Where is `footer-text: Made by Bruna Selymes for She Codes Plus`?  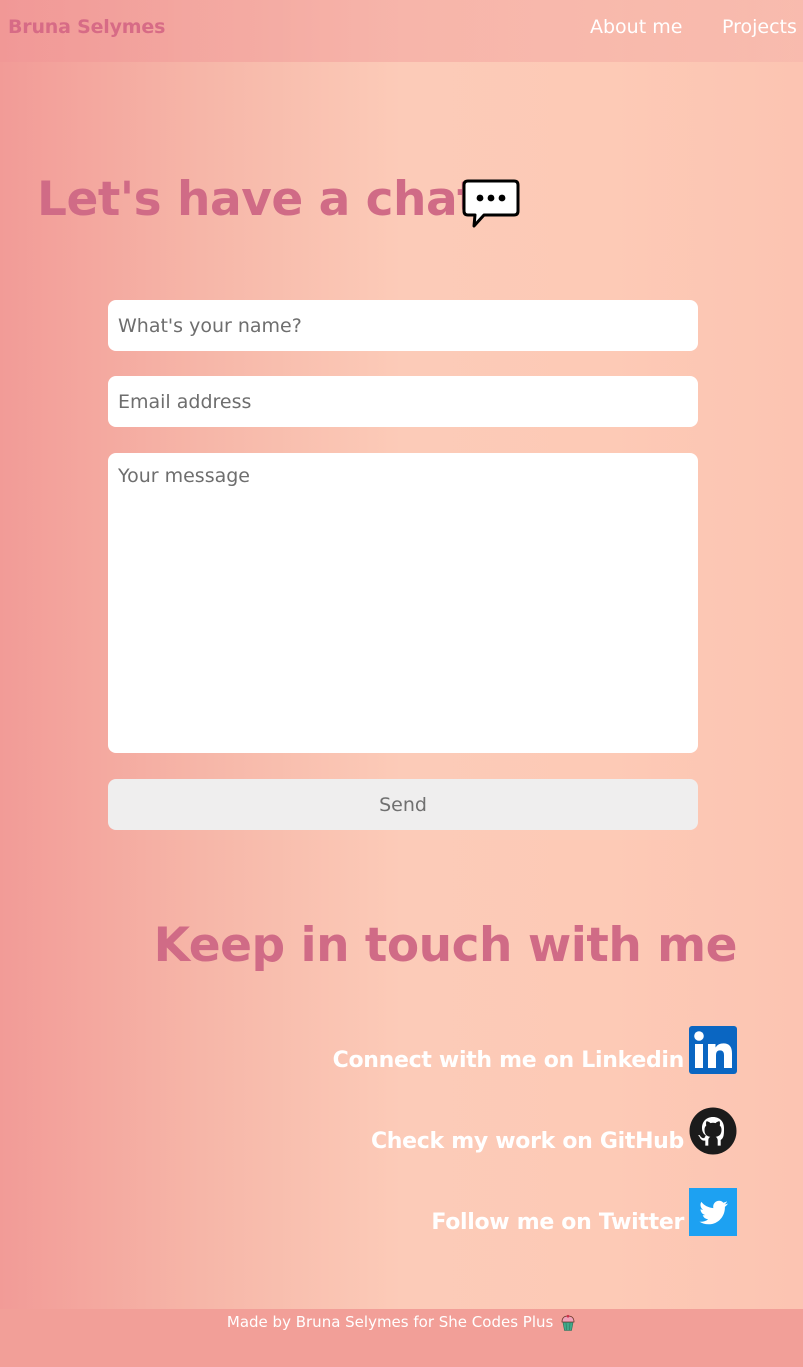 footer-text: Made by Bruna Selymes for She Codes Plus is located at coordinates (390, 1322).